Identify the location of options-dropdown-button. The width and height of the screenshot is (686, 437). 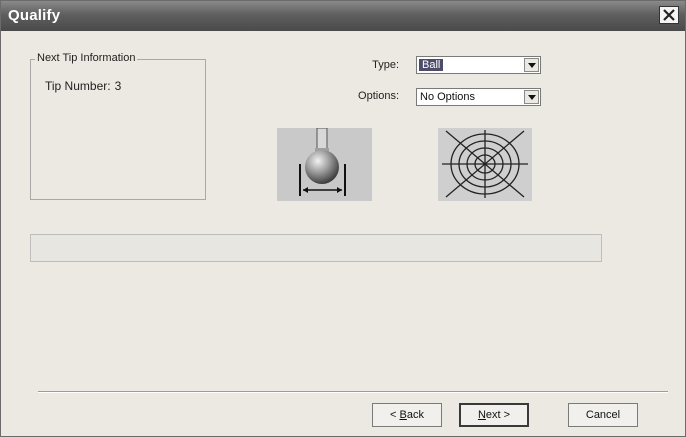
(531, 97).